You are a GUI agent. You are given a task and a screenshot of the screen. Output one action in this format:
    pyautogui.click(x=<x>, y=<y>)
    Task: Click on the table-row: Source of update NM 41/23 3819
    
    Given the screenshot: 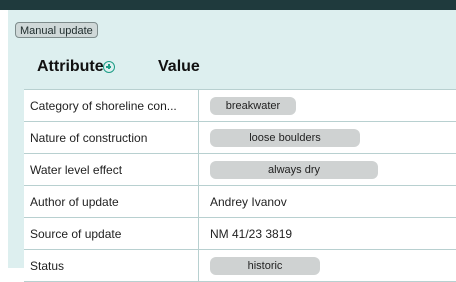 What is the action you would take?
    pyautogui.click(x=240, y=234)
    